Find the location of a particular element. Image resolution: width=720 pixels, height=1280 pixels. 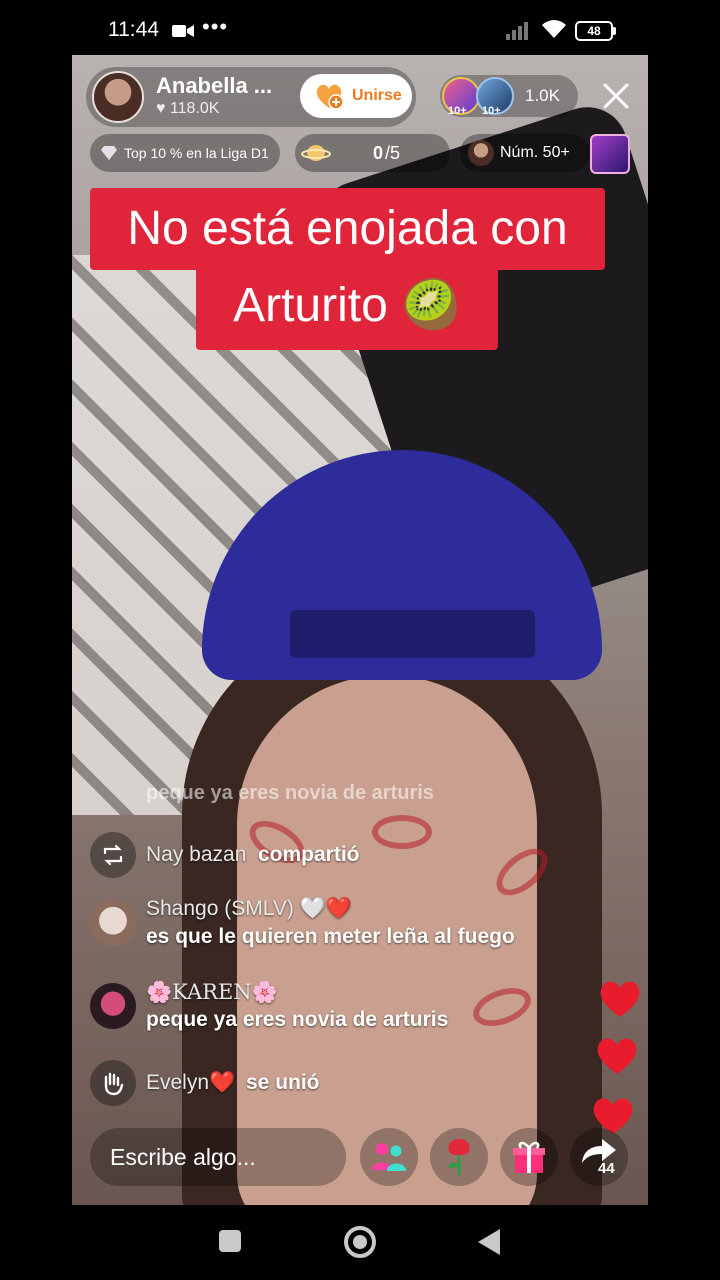

rose-gift-button is located at coordinates (459, 1157).